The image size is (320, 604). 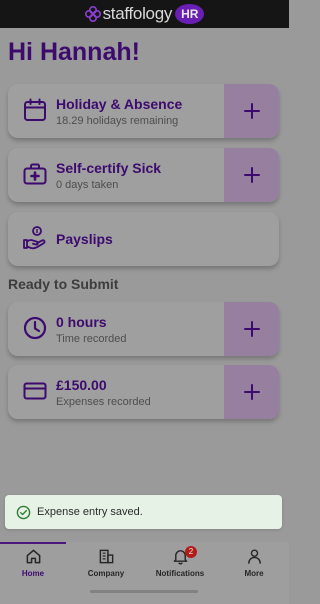 I want to click on toast-notification: Expense entry saved., so click(x=143, y=512).